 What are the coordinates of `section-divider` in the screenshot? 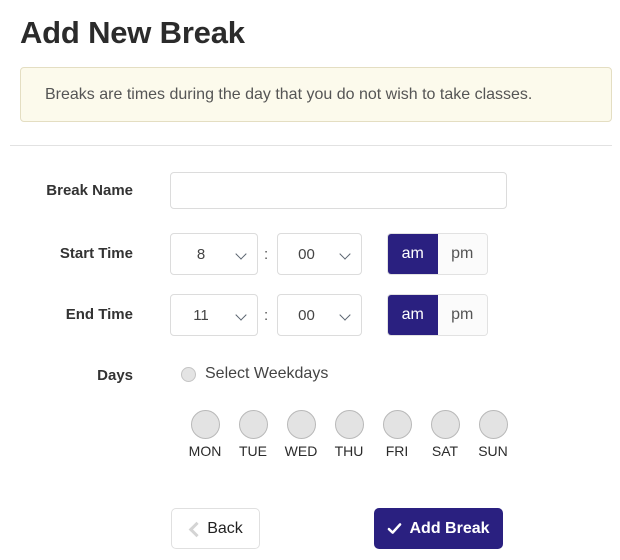 It's located at (311, 145).